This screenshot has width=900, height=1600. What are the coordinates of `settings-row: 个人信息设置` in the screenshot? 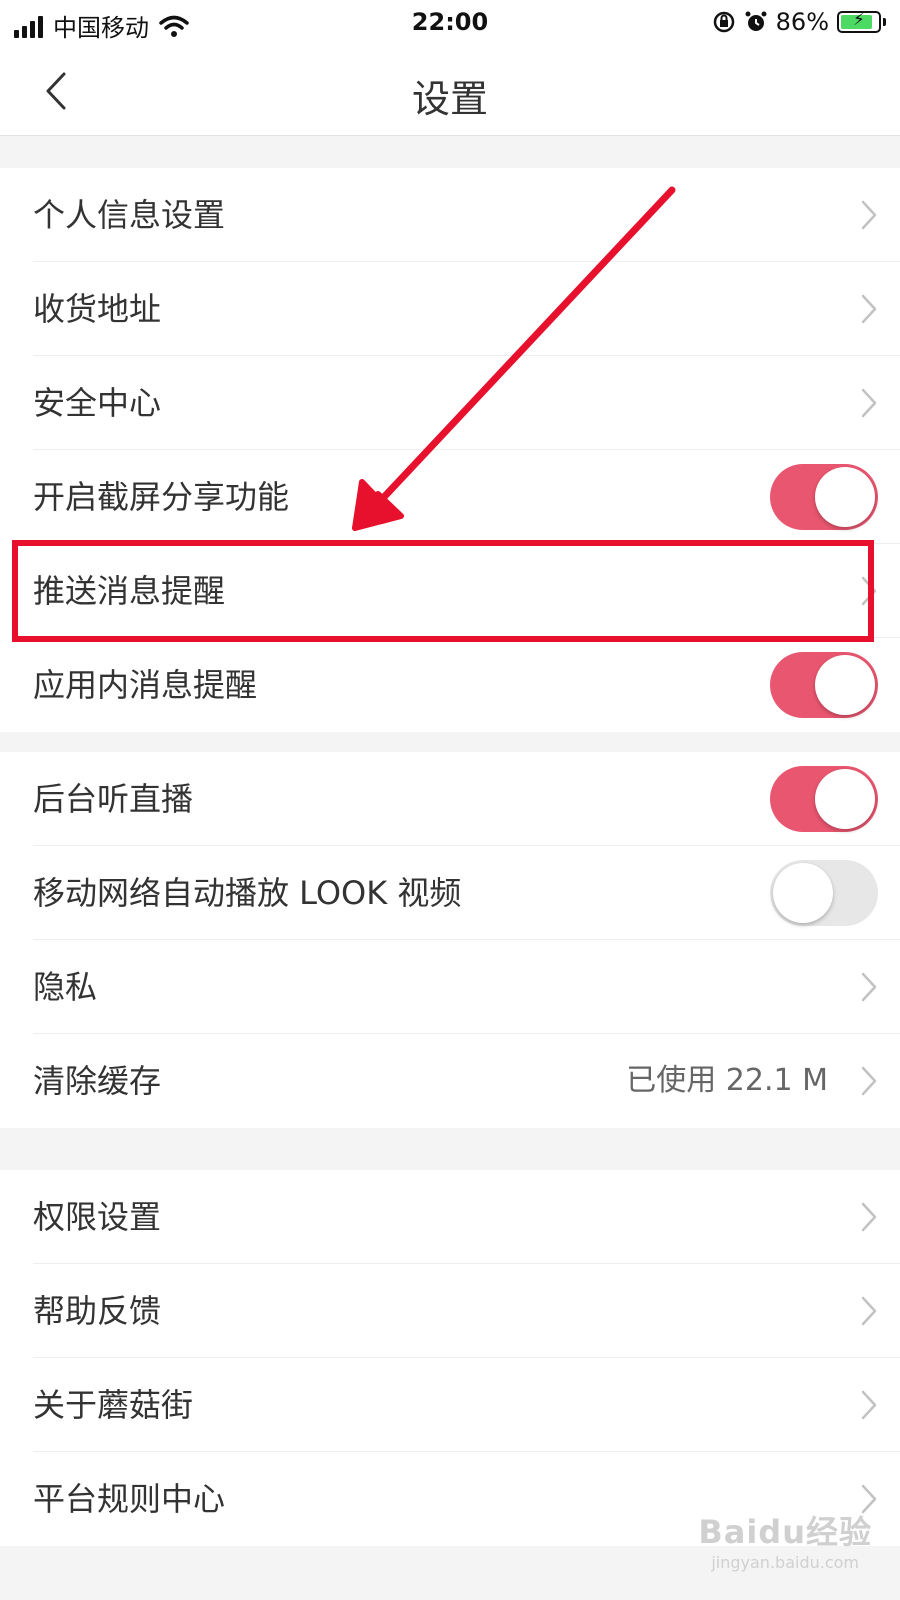 It's located at (450, 215).